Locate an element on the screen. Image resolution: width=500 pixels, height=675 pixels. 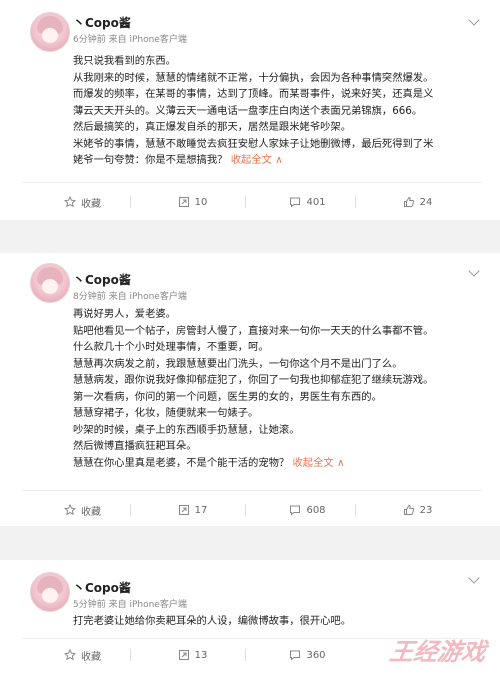
content-line: 我只说我看到的东西。 is located at coordinates (124, 61).